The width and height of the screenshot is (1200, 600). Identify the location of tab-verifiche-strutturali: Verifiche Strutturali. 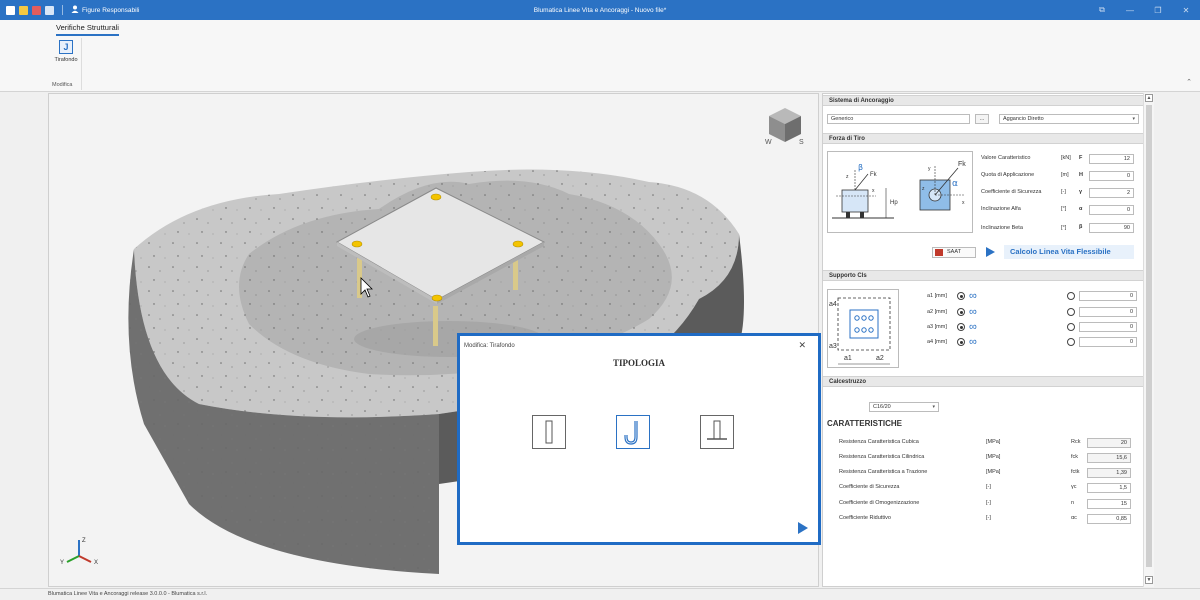
(87, 29).